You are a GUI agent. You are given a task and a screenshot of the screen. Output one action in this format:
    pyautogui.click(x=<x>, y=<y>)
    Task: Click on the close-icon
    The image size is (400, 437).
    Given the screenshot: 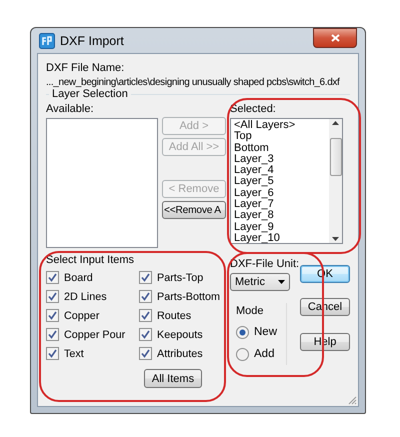 What is the action you would take?
    pyautogui.click(x=335, y=38)
    